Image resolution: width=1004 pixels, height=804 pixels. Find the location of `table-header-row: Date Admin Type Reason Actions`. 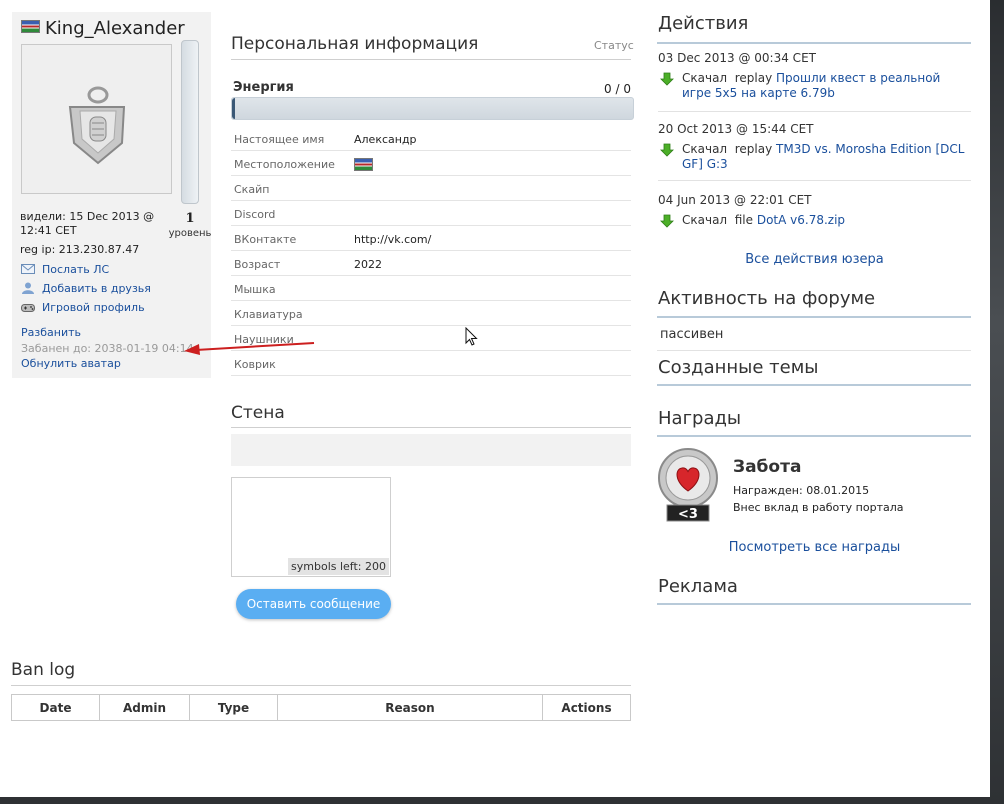

table-header-row: Date Admin Type Reason Actions is located at coordinates (321, 707).